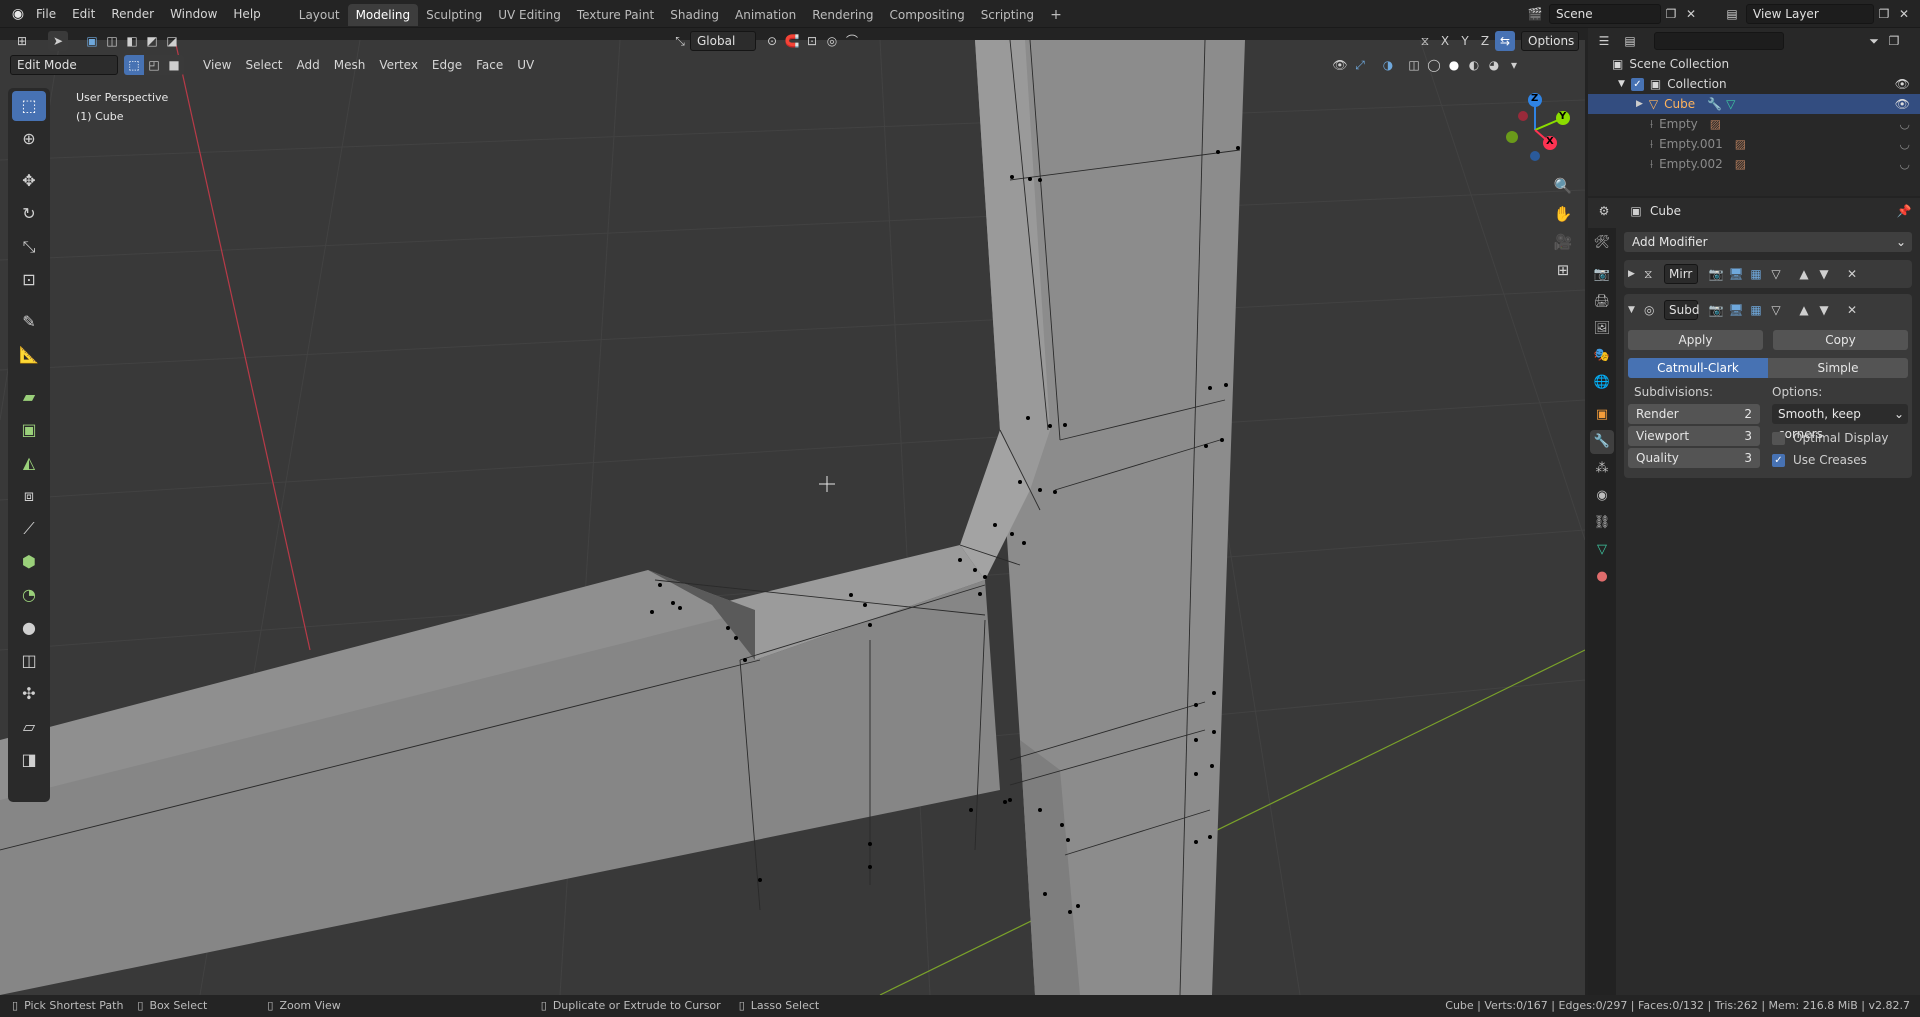 The width and height of the screenshot is (1920, 1017). What do you see at coordinates (1736, 274) in the screenshot?
I see `mirror-viewport-toggle-icon: 🖥` at bounding box center [1736, 274].